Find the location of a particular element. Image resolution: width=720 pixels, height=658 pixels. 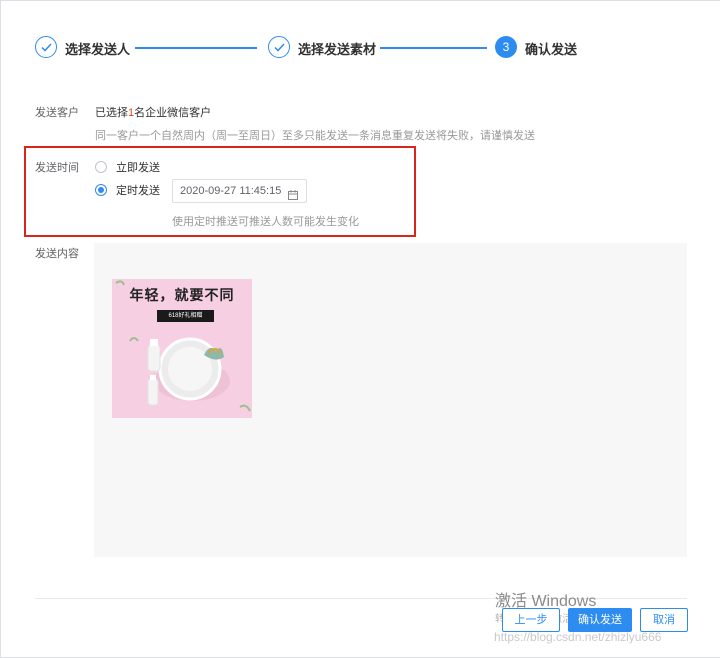

datetime-picker-input: 2020-09-27 11:45:15 is located at coordinates (239, 191).